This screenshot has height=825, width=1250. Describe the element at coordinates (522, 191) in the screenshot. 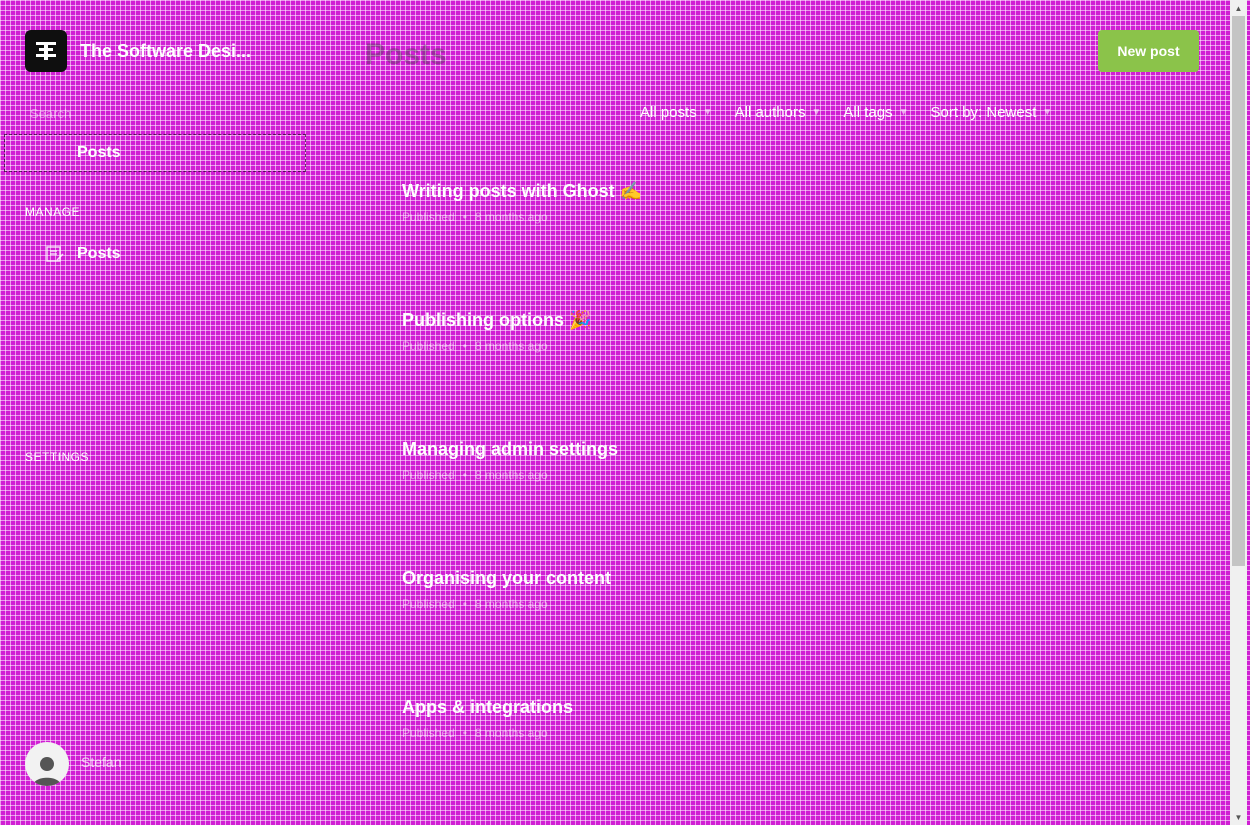

I see `post-title: Writing posts with Ghost ✍️` at that location.